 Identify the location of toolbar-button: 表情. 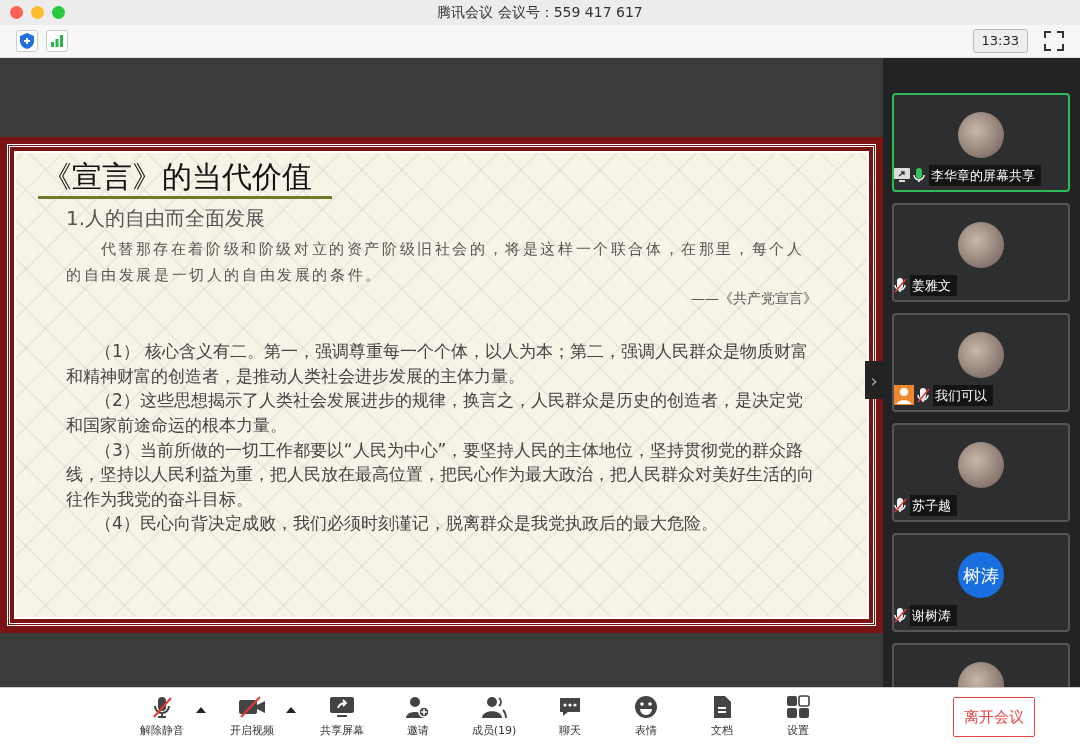
(646, 717).